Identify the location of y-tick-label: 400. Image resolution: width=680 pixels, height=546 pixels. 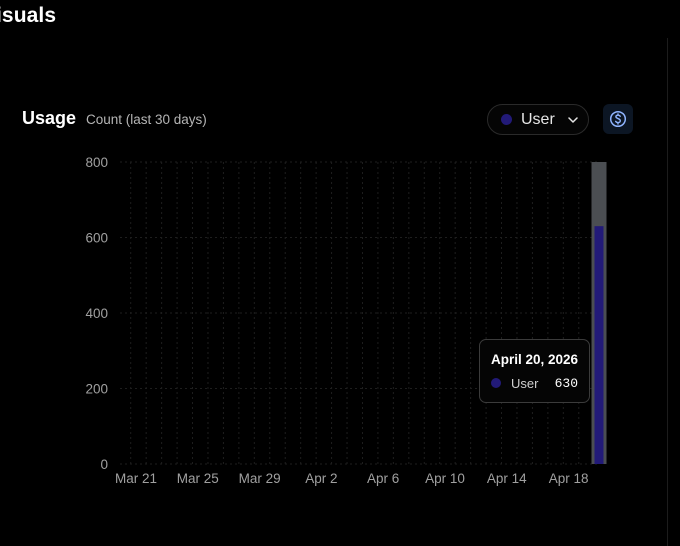
(96, 313).